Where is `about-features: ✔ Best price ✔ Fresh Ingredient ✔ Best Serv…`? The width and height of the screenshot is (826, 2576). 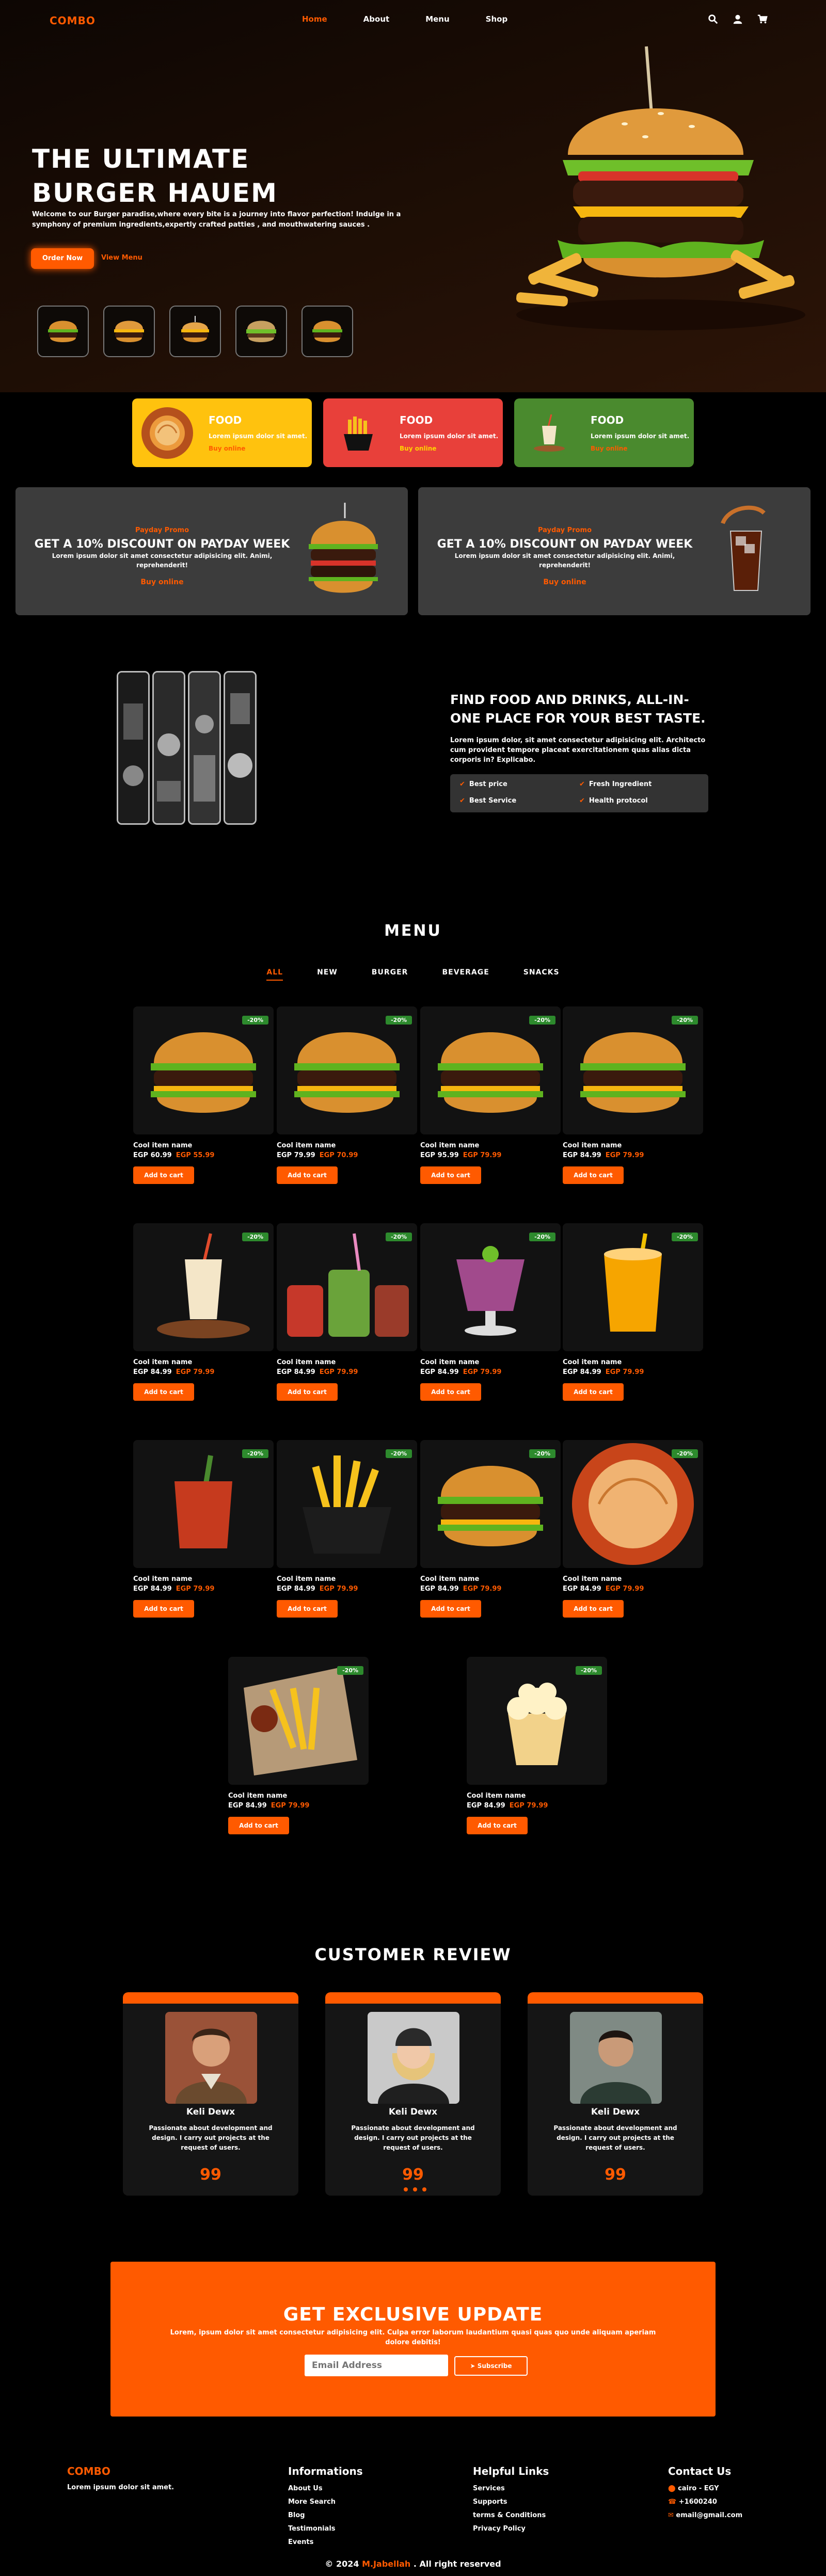 about-features: ✔ Best price ✔ Fresh Ingredient ✔ Best Serv… is located at coordinates (579, 793).